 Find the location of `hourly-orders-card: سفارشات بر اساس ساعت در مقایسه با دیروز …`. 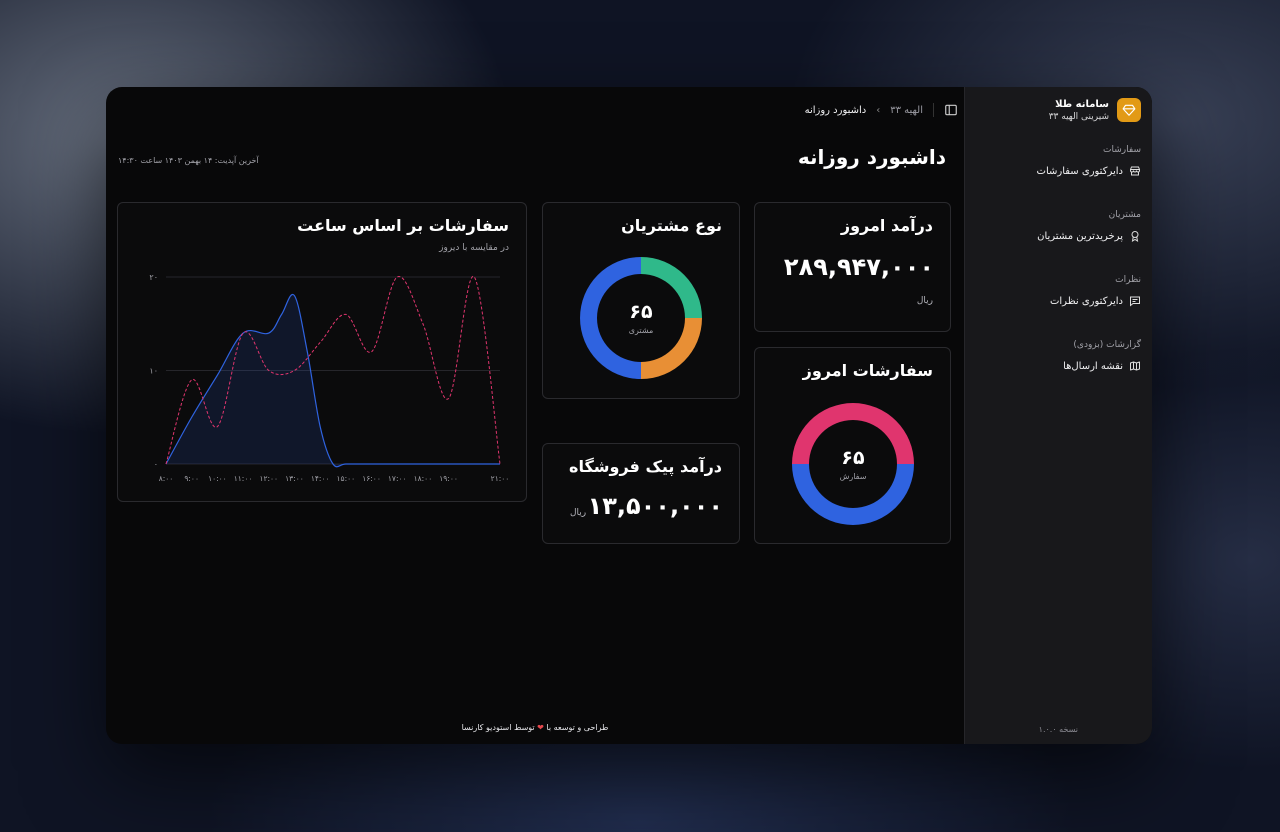

hourly-orders-card: سفارشات بر اساس ساعت در مقایسه با دیروز … is located at coordinates (322, 352).